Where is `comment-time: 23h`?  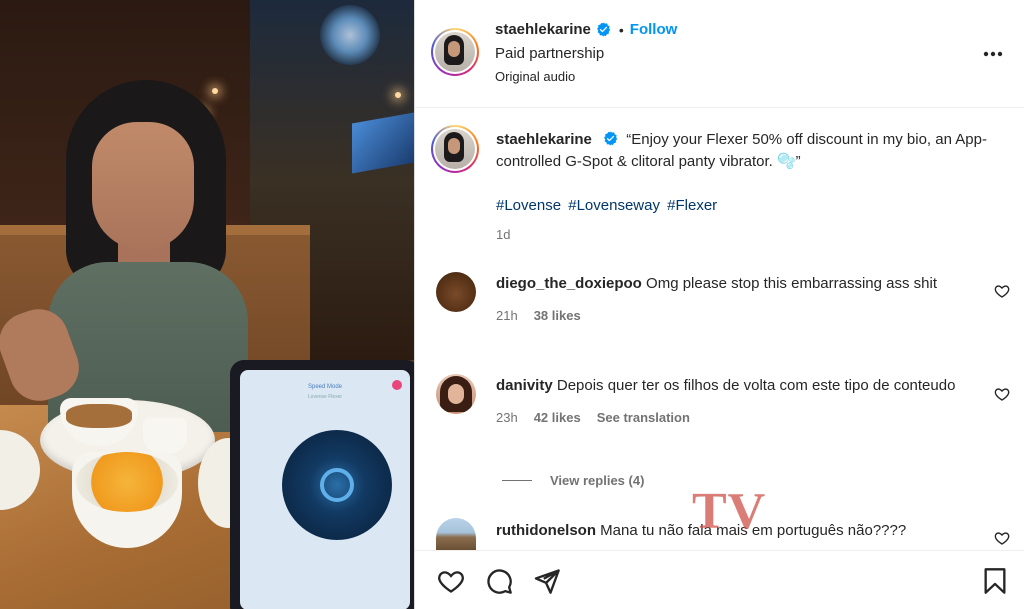
comment-time: 23h is located at coordinates (507, 418).